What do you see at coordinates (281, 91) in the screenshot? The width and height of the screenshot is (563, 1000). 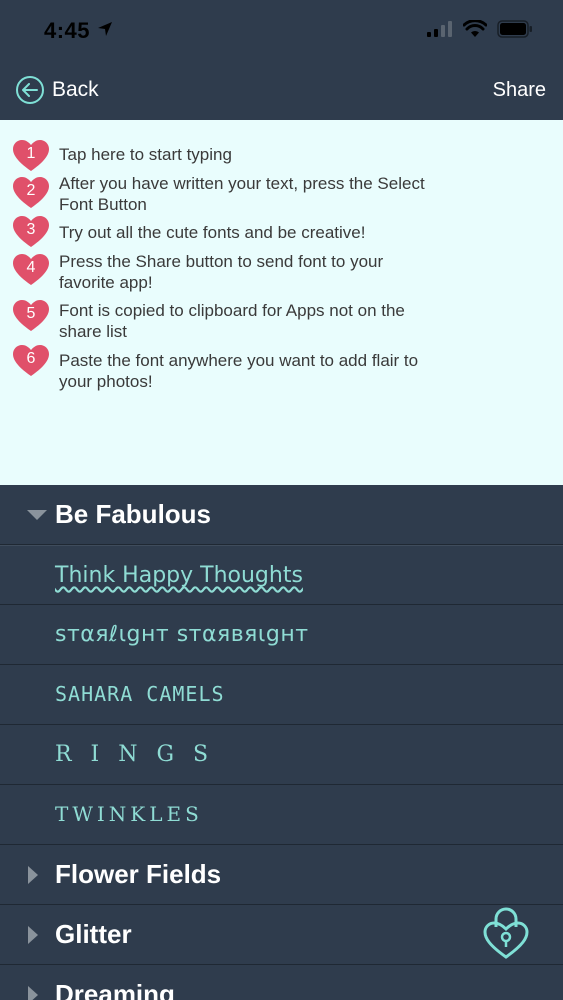 I see `navigation-bar: Back Share` at bounding box center [281, 91].